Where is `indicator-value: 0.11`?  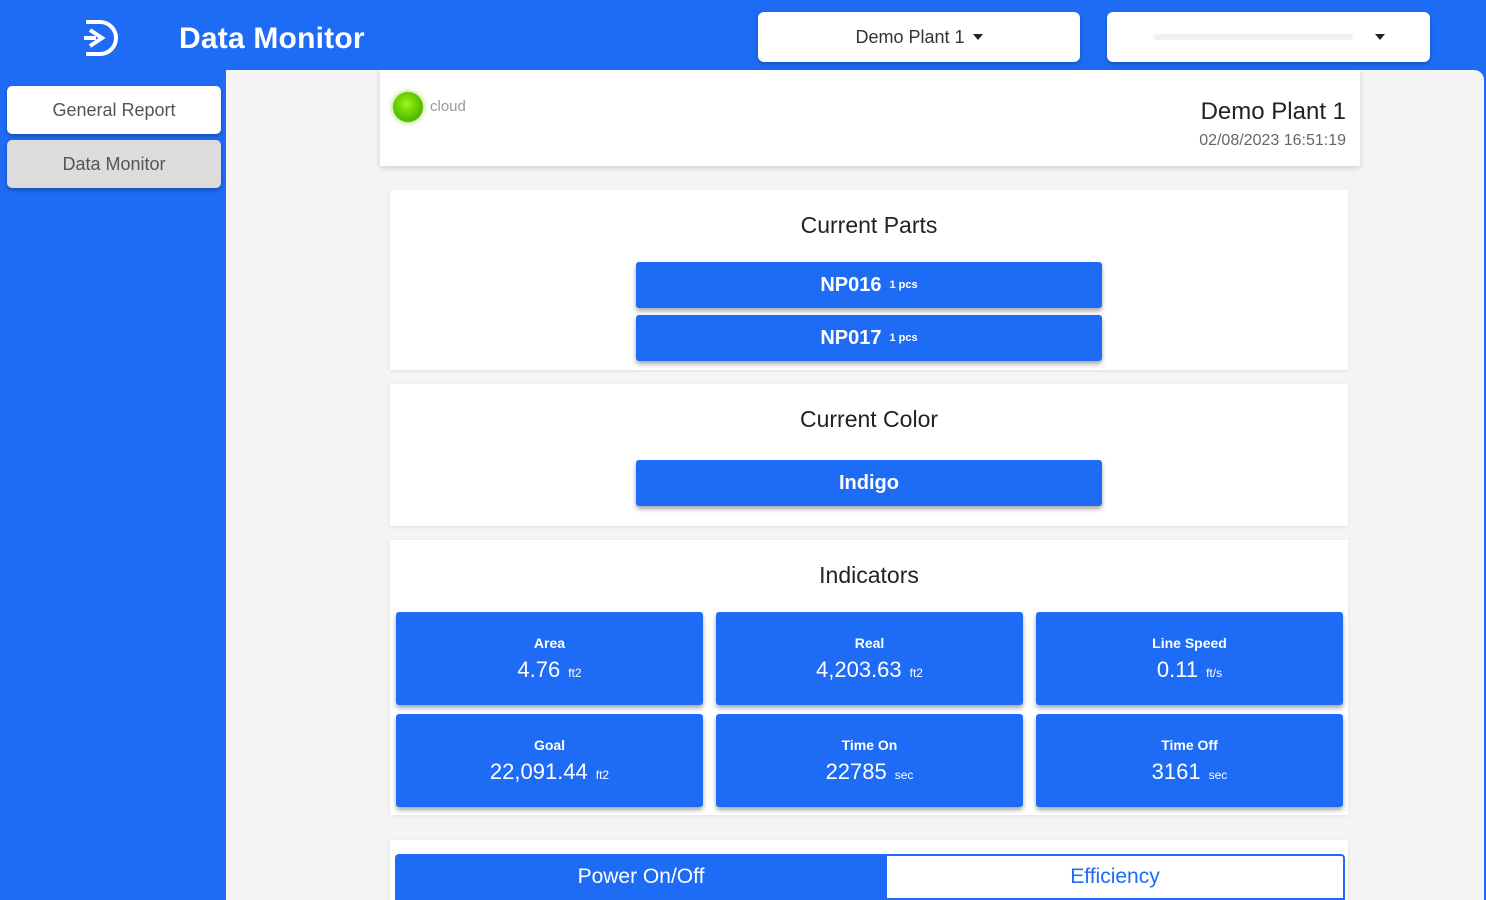 indicator-value: 0.11 is located at coordinates (1177, 669).